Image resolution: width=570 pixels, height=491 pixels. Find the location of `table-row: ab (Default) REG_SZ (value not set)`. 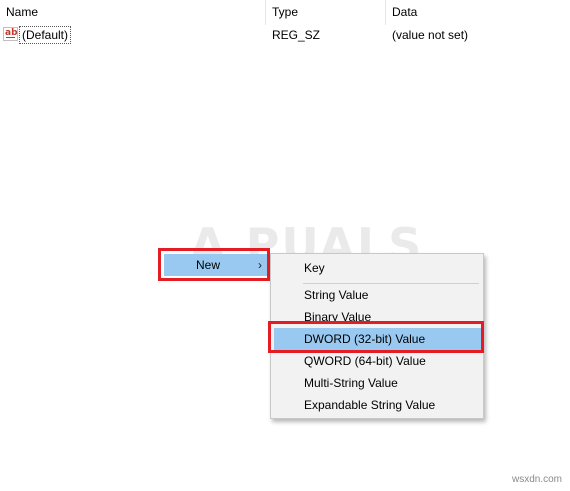

table-row: ab (Default) REG_SZ (value not set) is located at coordinates (285, 35).